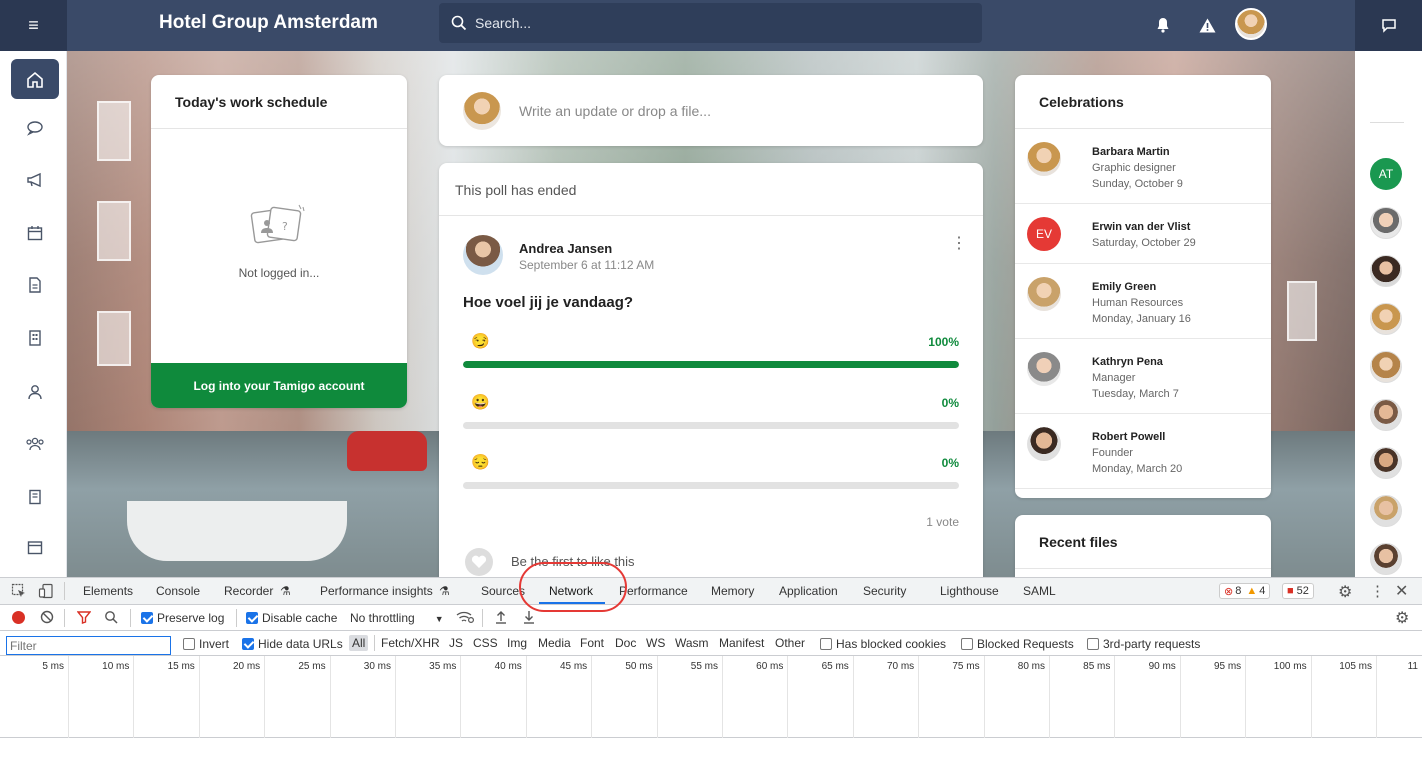 The width and height of the screenshot is (1422, 770). What do you see at coordinates (969, 591) in the screenshot?
I see `tab-lighthouse: Lighthouse` at bounding box center [969, 591].